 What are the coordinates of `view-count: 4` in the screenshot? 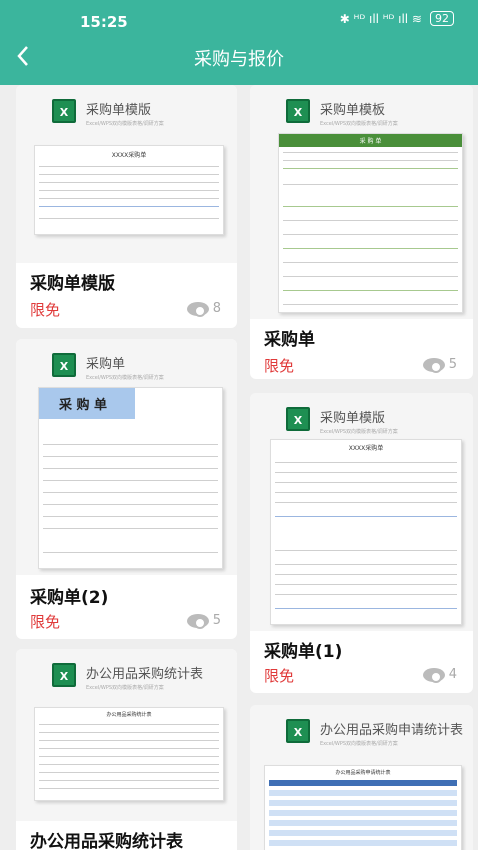 It's located at (439, 675).